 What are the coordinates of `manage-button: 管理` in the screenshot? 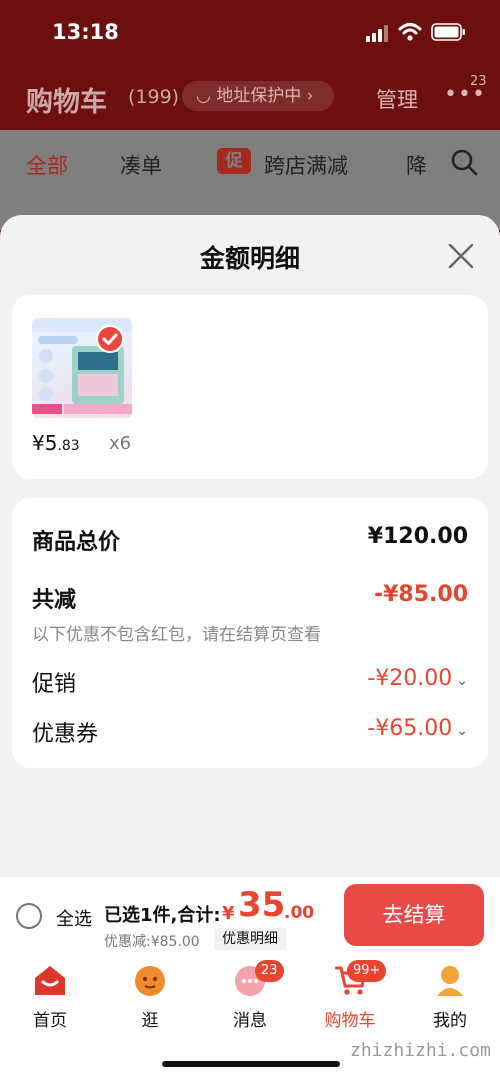 It's located at (397, 99).